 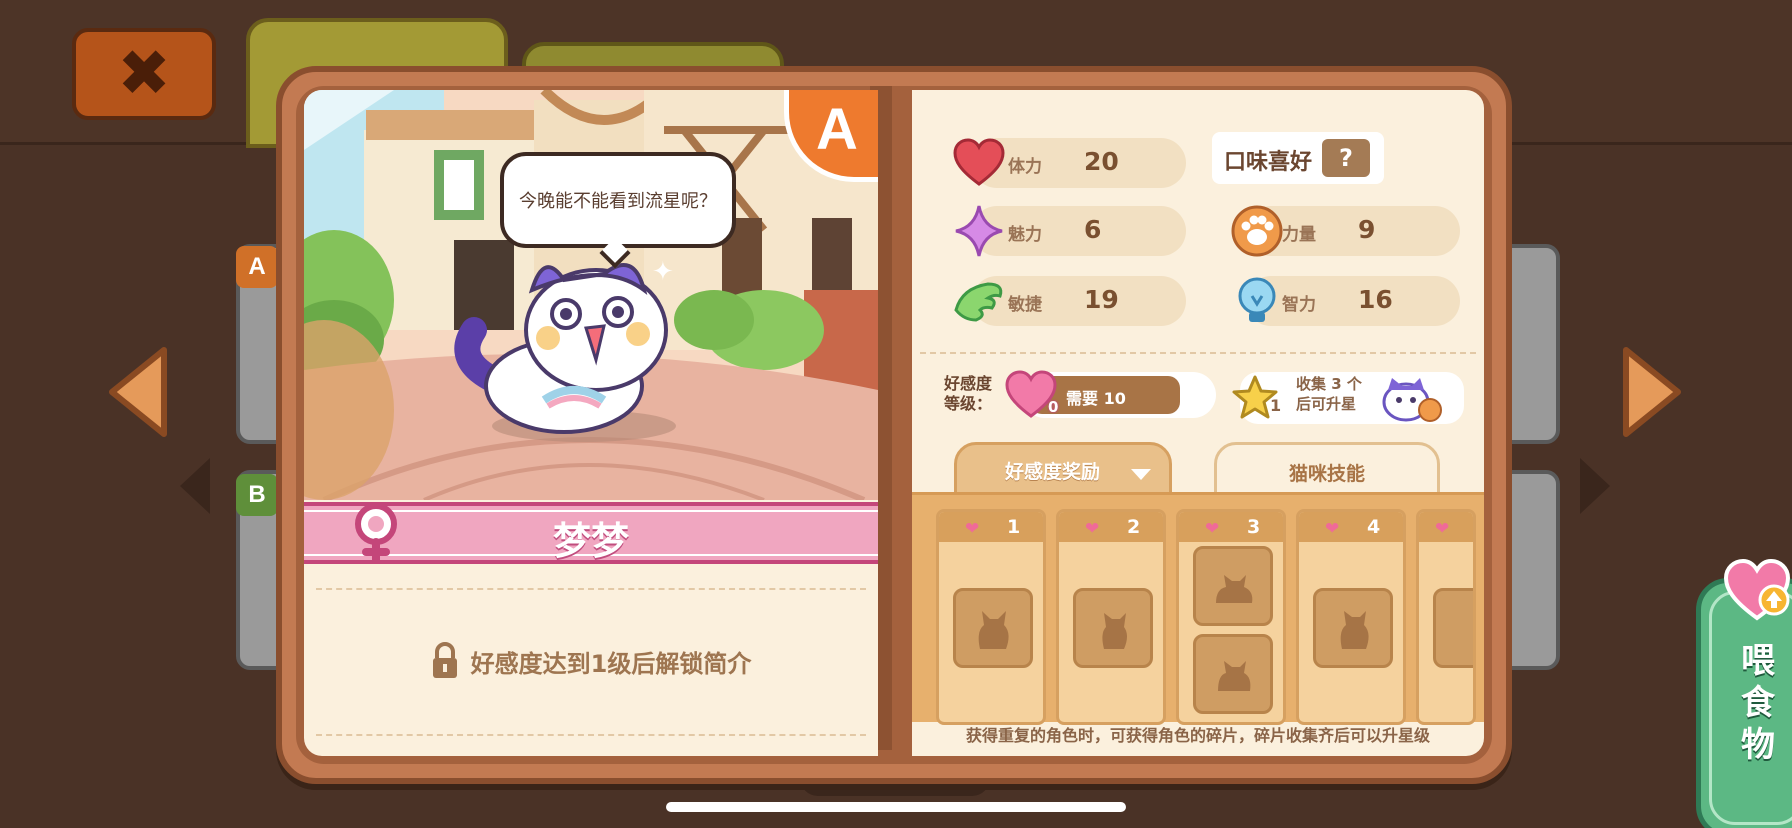 What do you see at coordinates (968, 393) in the screenshot?
I see `favor-level-label: 好感度等级：` at bounding box center [968, 393].